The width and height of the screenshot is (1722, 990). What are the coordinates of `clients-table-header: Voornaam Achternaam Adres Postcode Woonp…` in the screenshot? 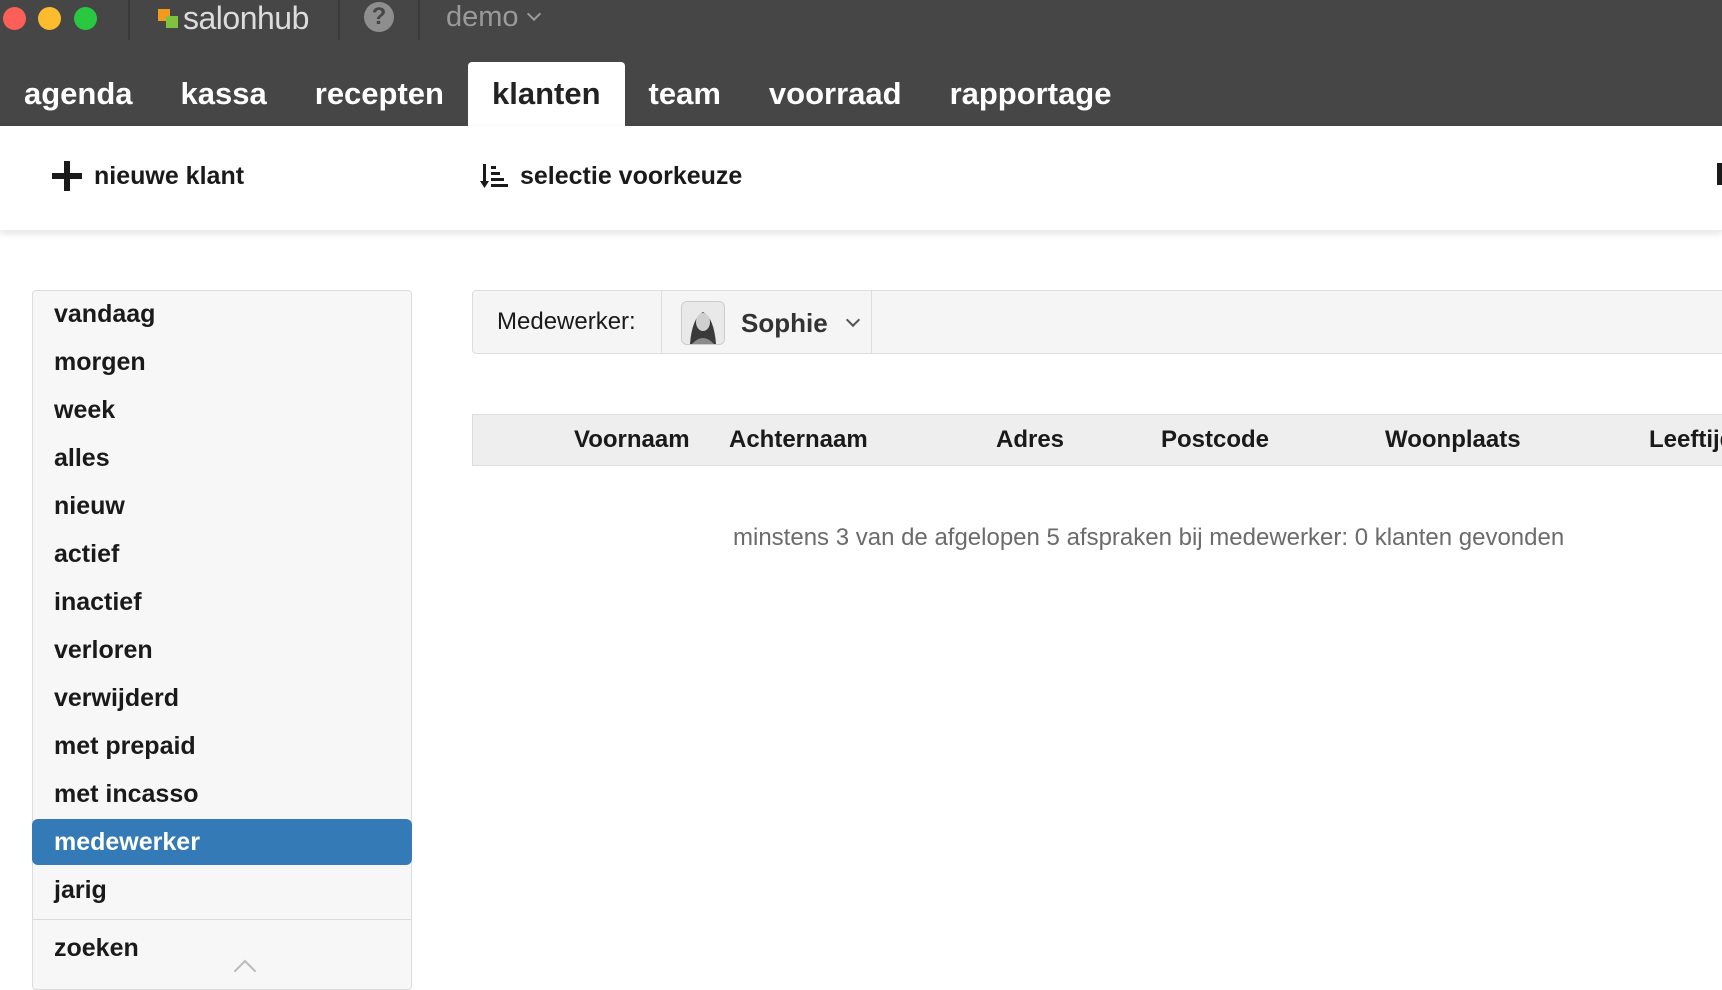 It's located at (1097, 440).